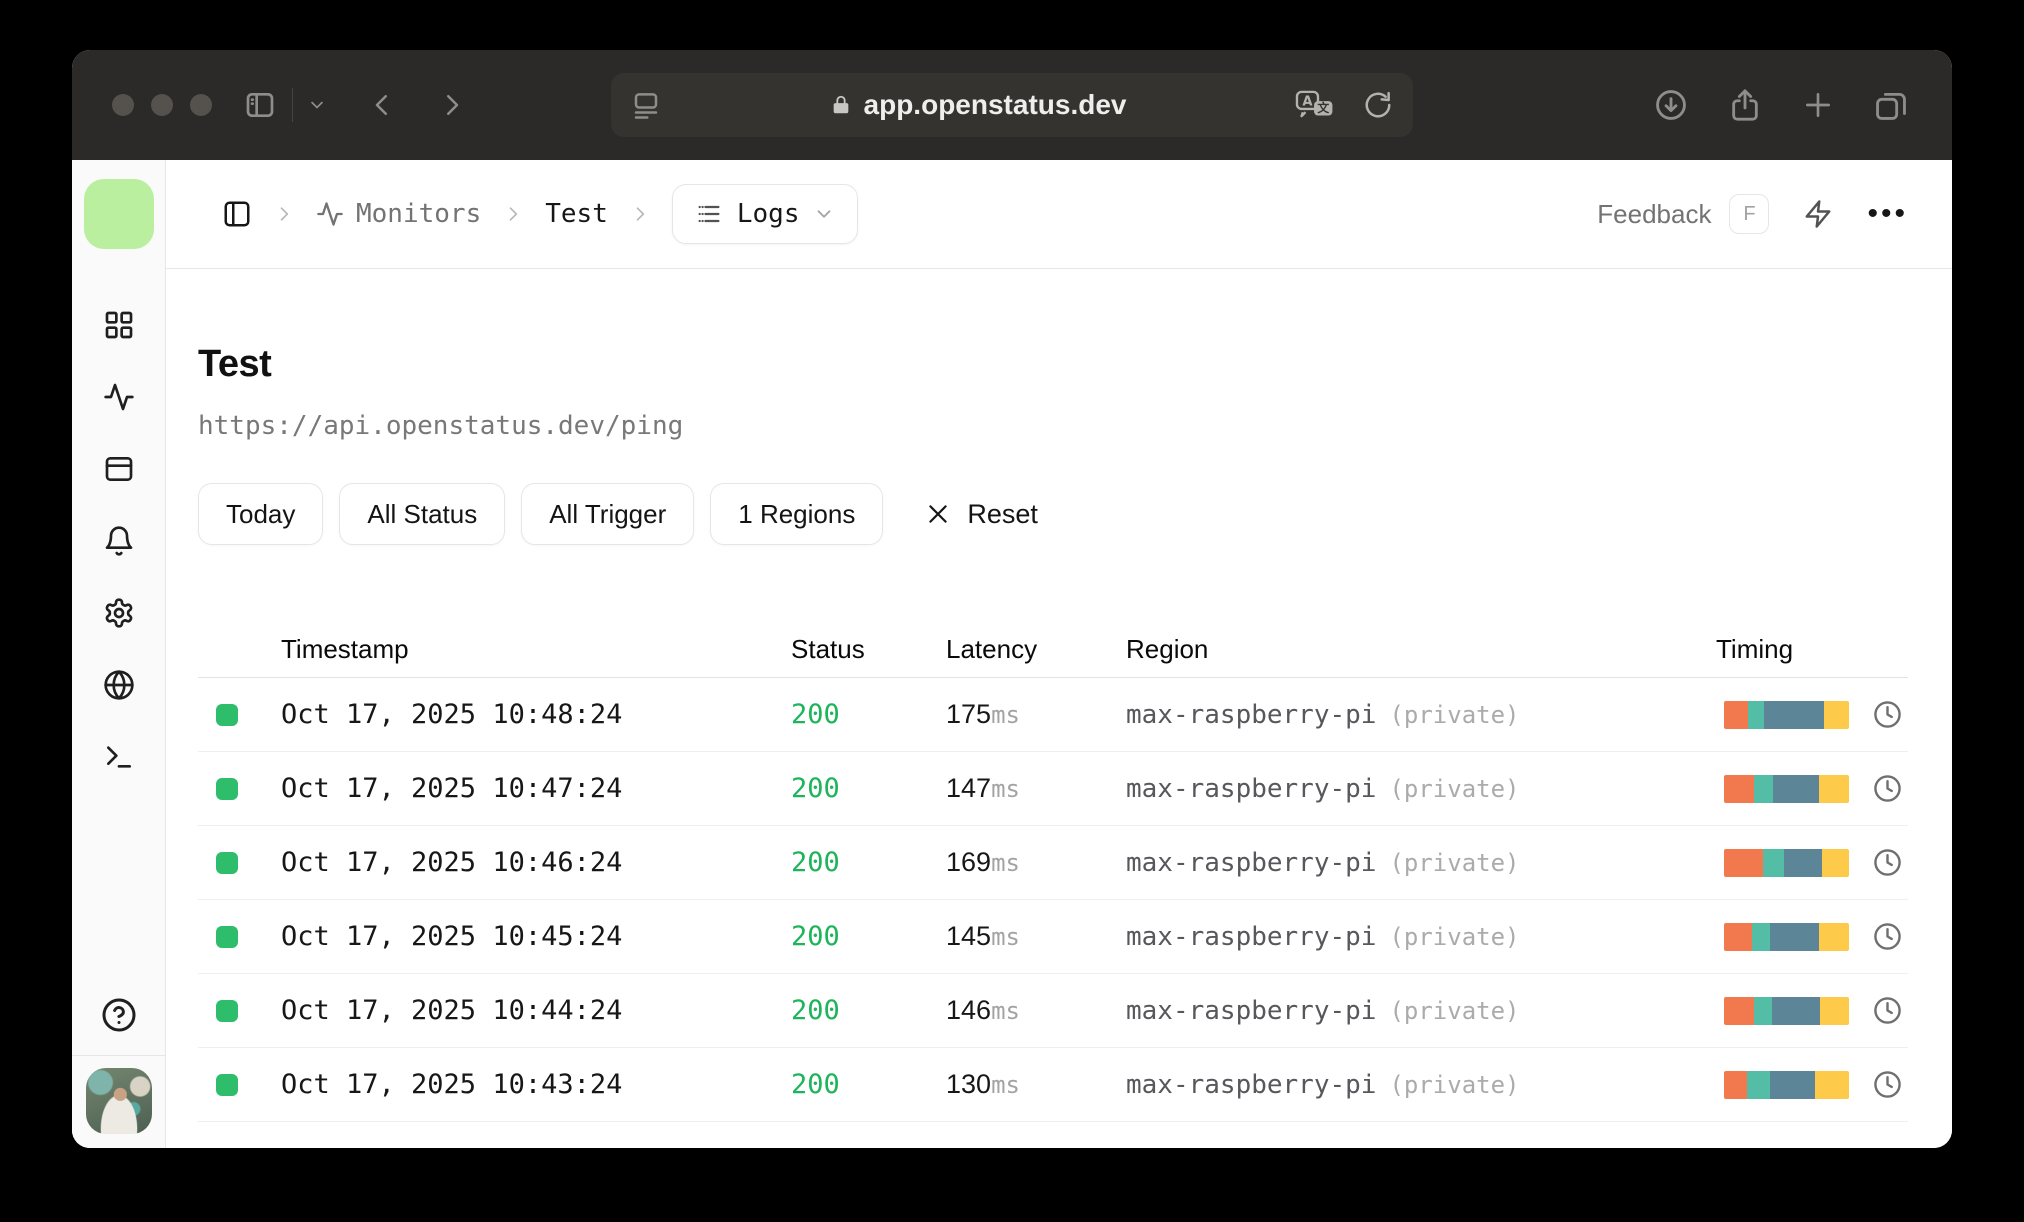 The width and height of the screenshot is (2024, 1222). I want to click on forward-button, so click(452, 105).